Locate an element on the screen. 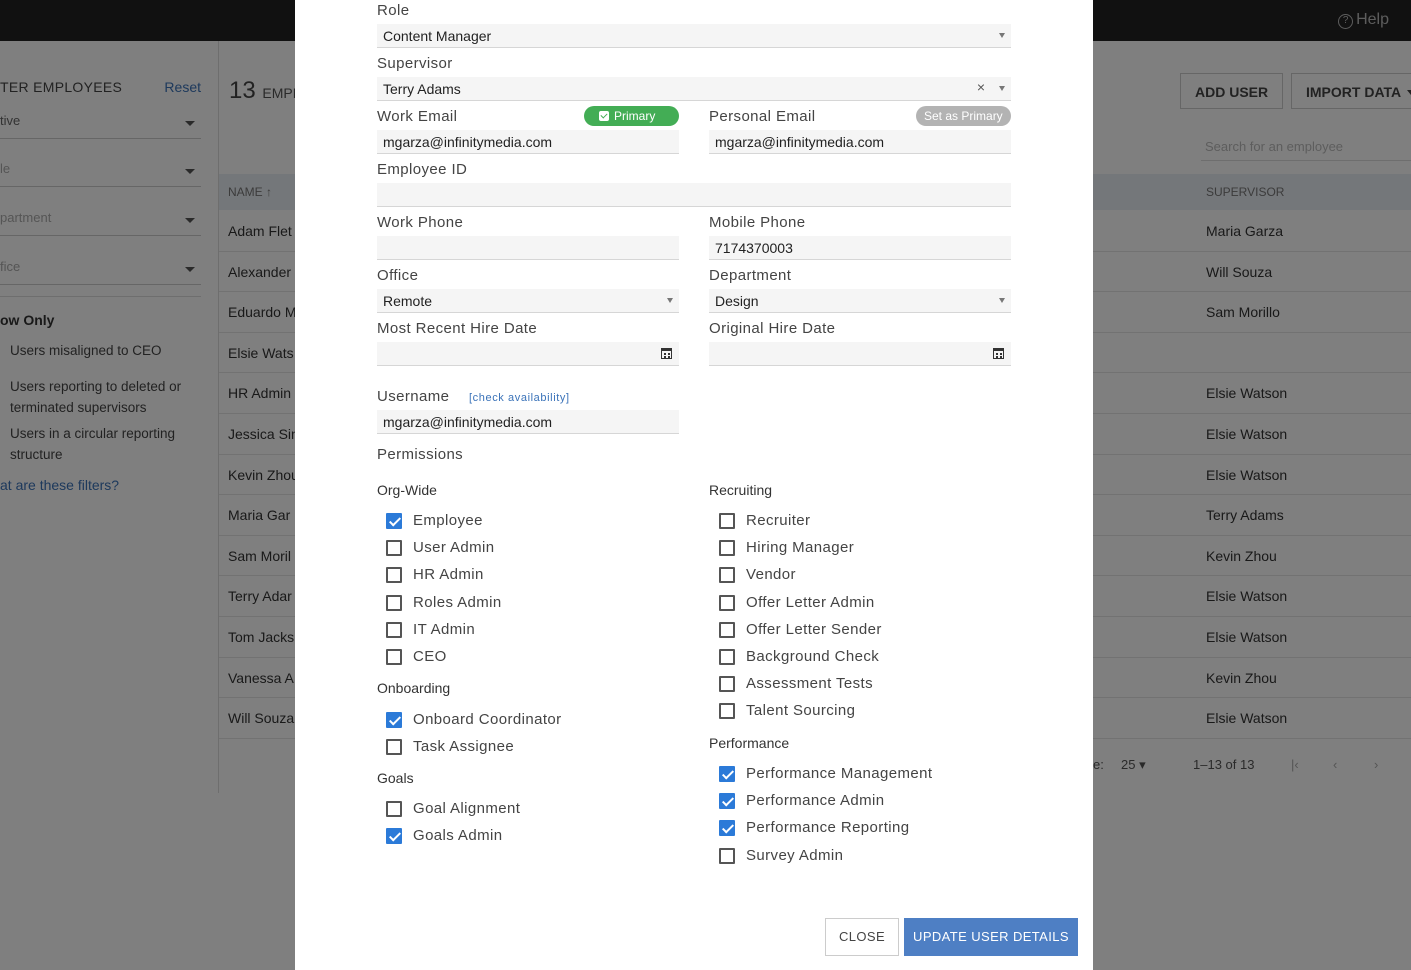 Image resolution: width=1411 pixels, height=970 pixels. permission-label: User Admin is located at coordinates (454, 548).